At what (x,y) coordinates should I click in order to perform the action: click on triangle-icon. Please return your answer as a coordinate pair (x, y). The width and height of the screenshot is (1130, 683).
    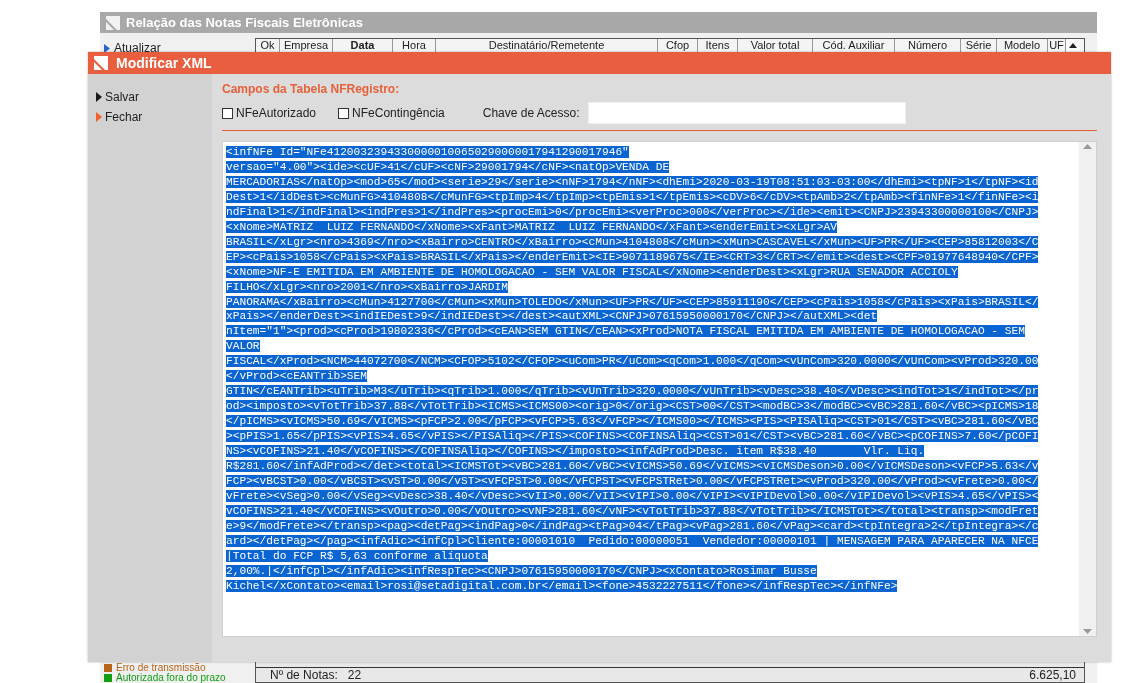
    Looking at the image, I should click on (107, 48).